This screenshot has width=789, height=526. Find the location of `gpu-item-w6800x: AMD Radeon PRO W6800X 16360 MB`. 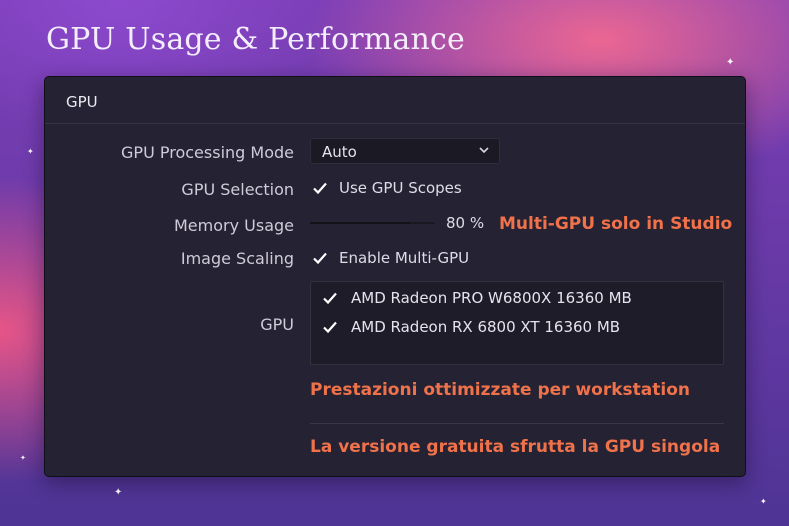

gpu-item-w6800x: AMD Radeon PRO W6800X 16360 MB is located at coordinates (476, 298).